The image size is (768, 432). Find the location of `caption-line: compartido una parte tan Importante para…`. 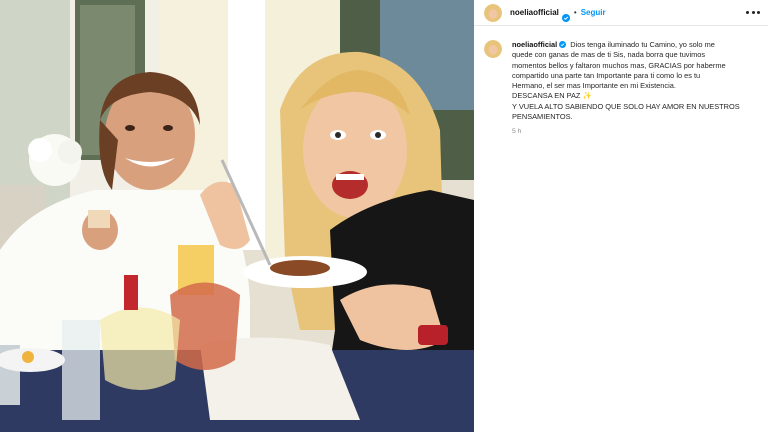

caption-line: compartido una parte tan Importante para… is located at coordinates (606, 75).